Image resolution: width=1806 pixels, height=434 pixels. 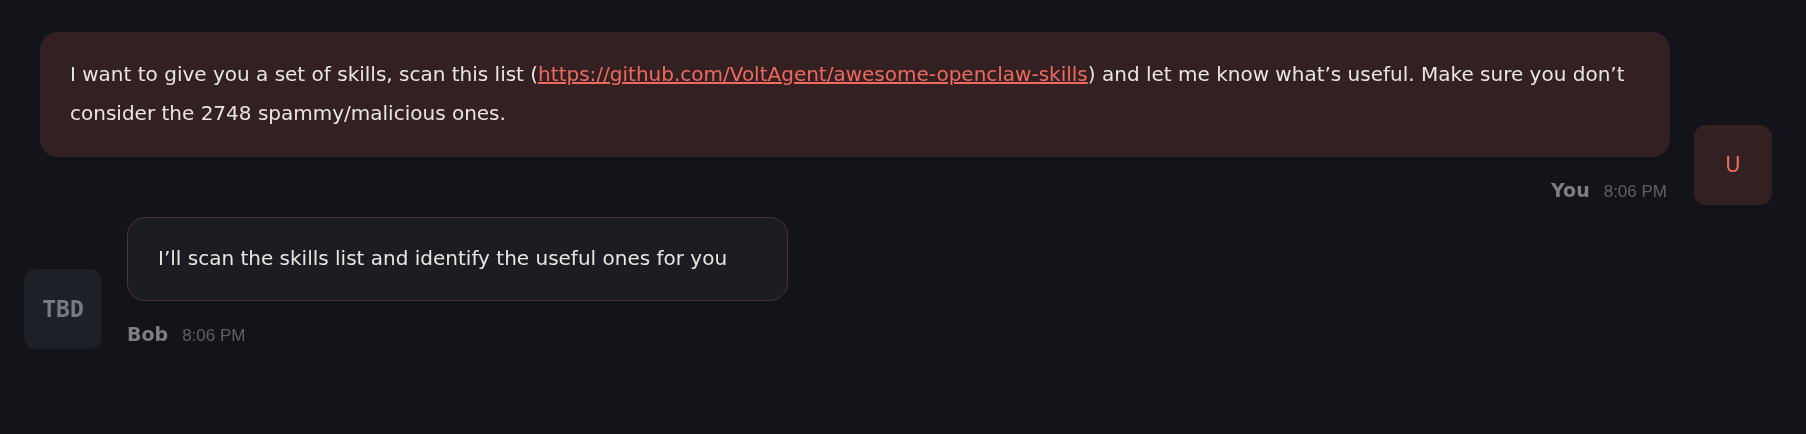 I want to click on bot-avatar: TBD, so click(x=63, y=309).